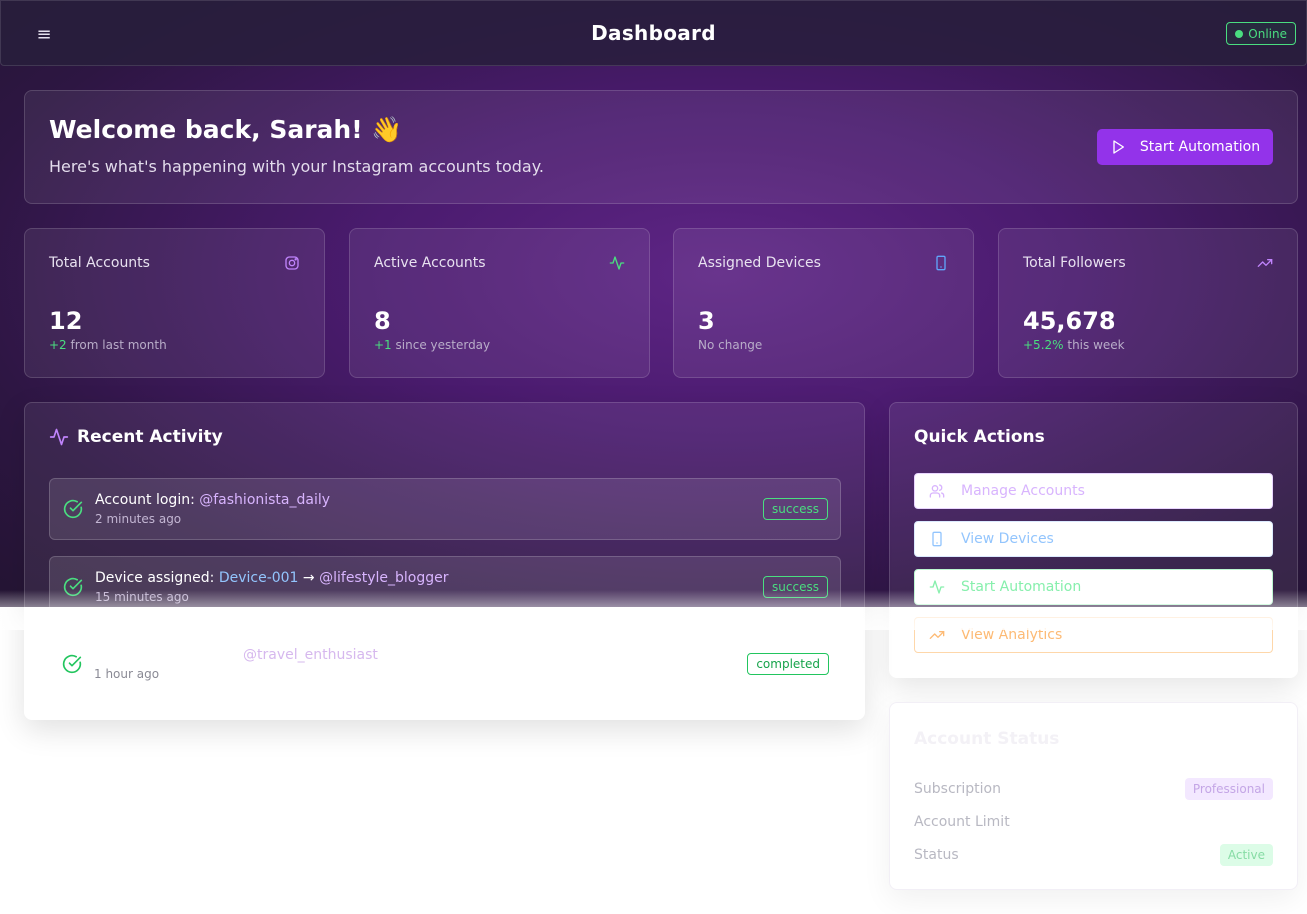 This screenshot has height=914, width=1307. Describe the element at coordinates (1246, 855) in the screenshot. I see `active-status-badge: Active` at that location.